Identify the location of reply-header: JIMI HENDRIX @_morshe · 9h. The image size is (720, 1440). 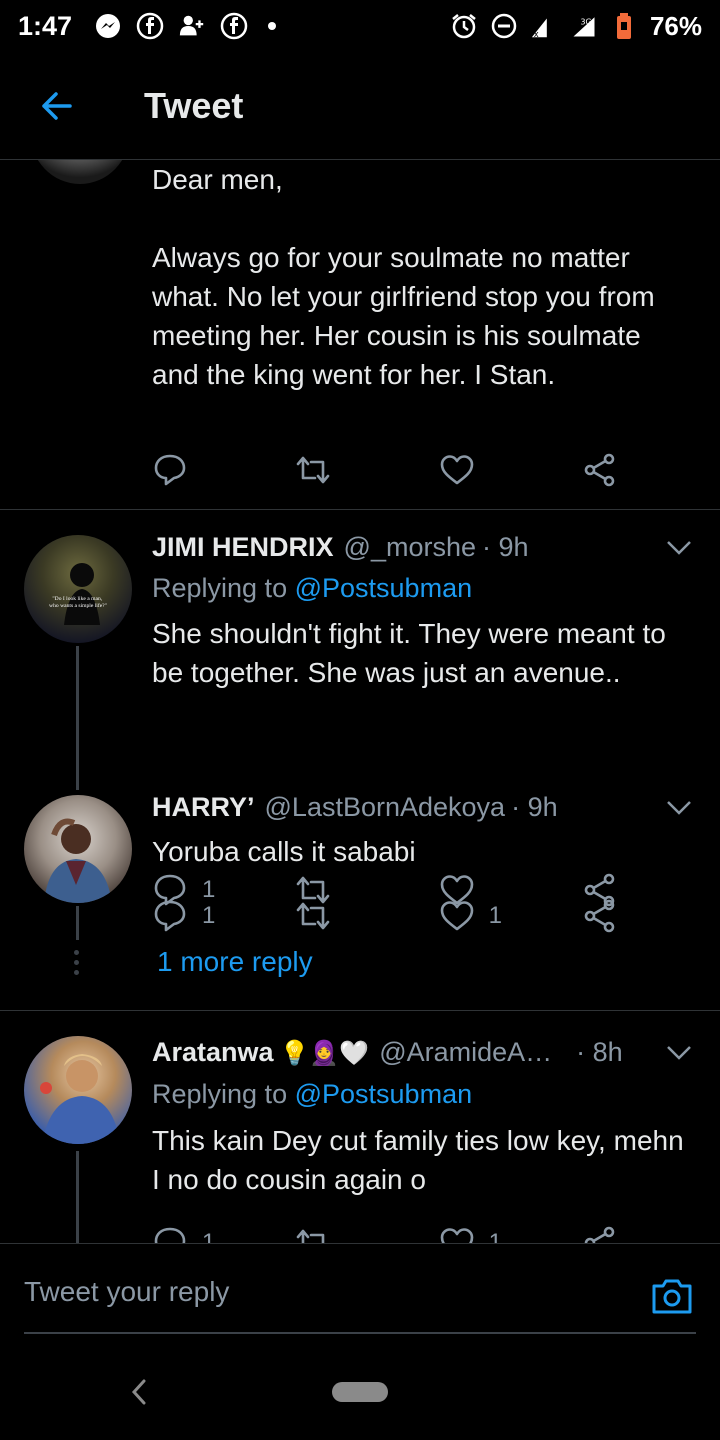
(417, 547).